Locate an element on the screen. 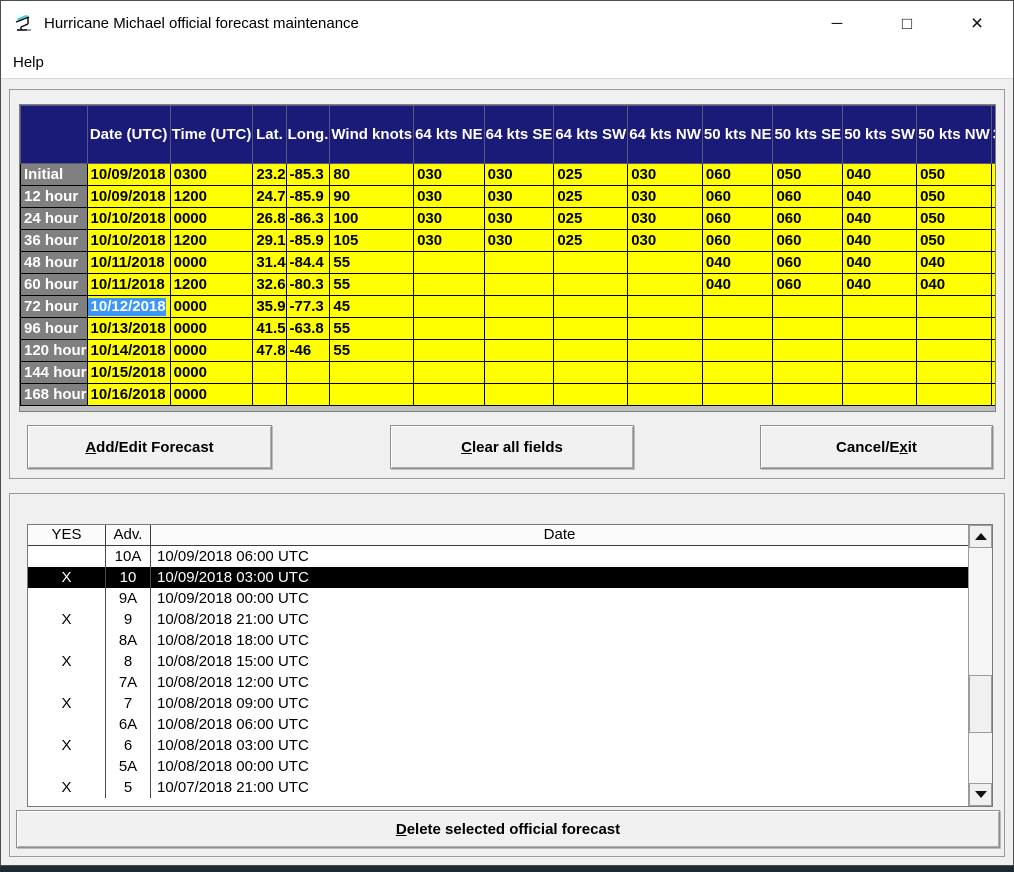  advisory-row: 5A 10/08/2018 00:00 UTC is located at coordinates (498, 766).